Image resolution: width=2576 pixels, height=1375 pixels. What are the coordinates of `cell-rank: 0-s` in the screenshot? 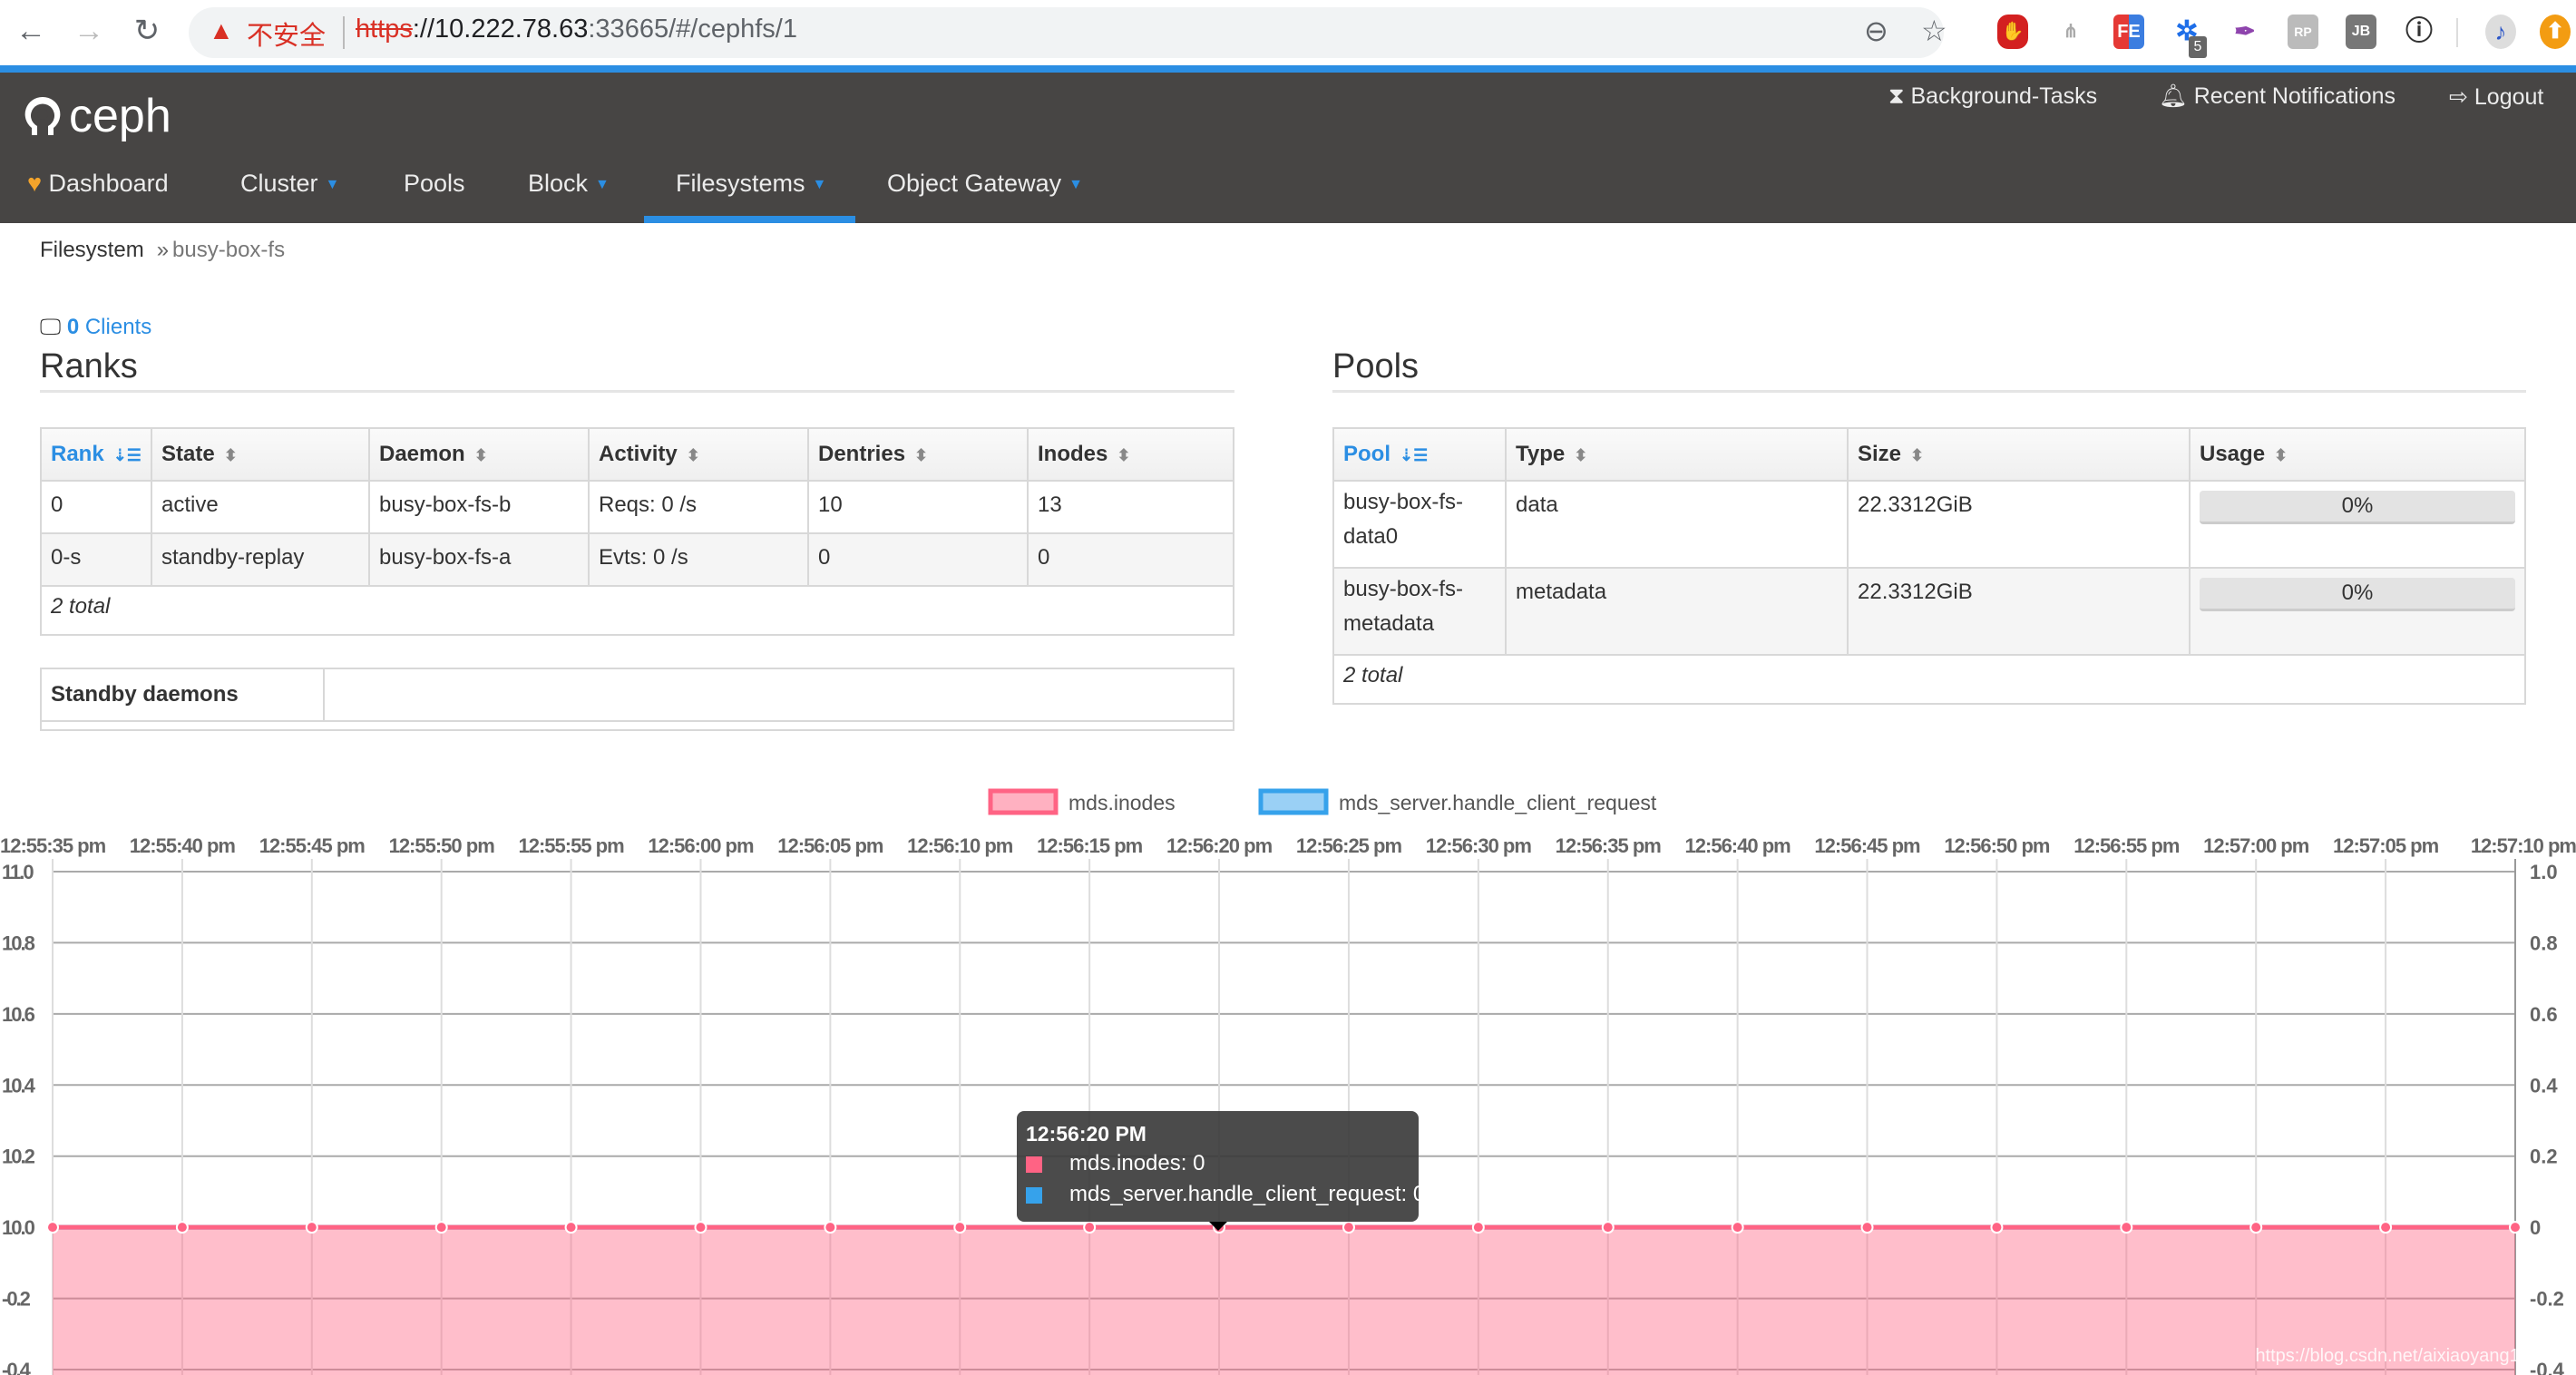 It's located at (96, 559).